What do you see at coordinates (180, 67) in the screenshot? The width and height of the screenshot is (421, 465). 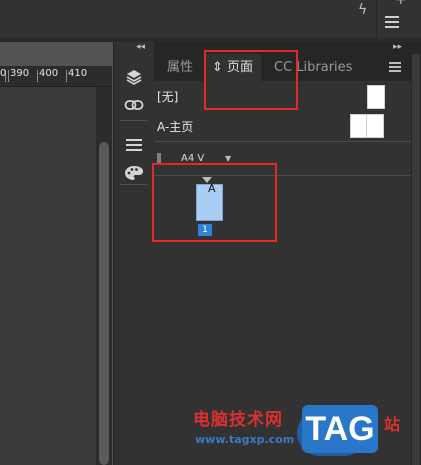 I see `tab-properties: 属性` at bounding box center [180, 67].